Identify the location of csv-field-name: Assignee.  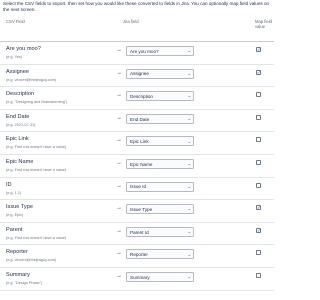
(18, 71).